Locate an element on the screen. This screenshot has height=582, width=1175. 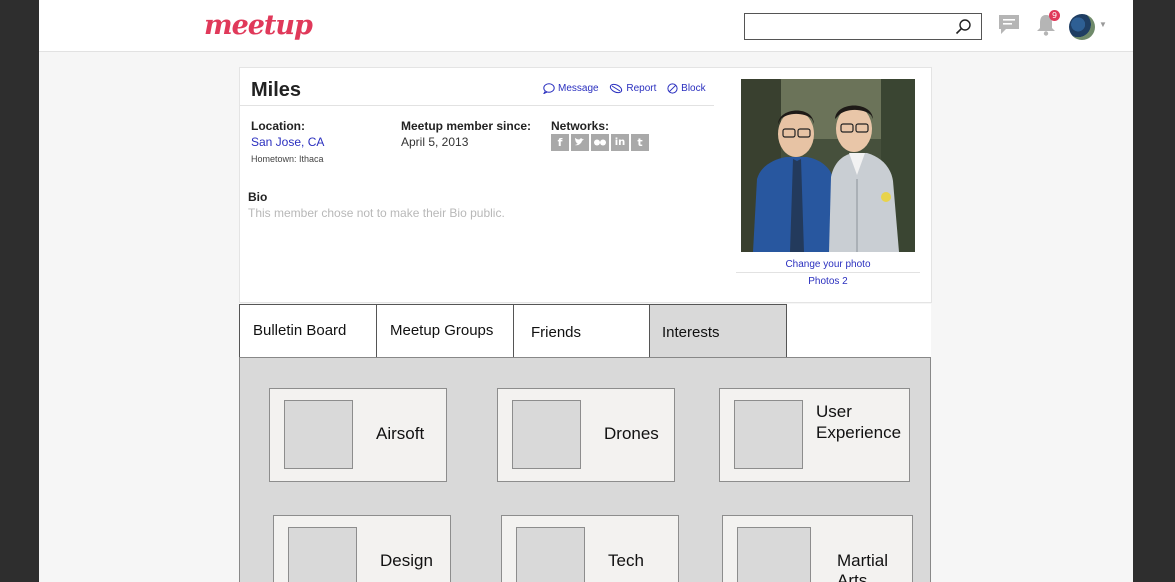
change-photo-link: Change your photo is located at coordinates (828, 264).